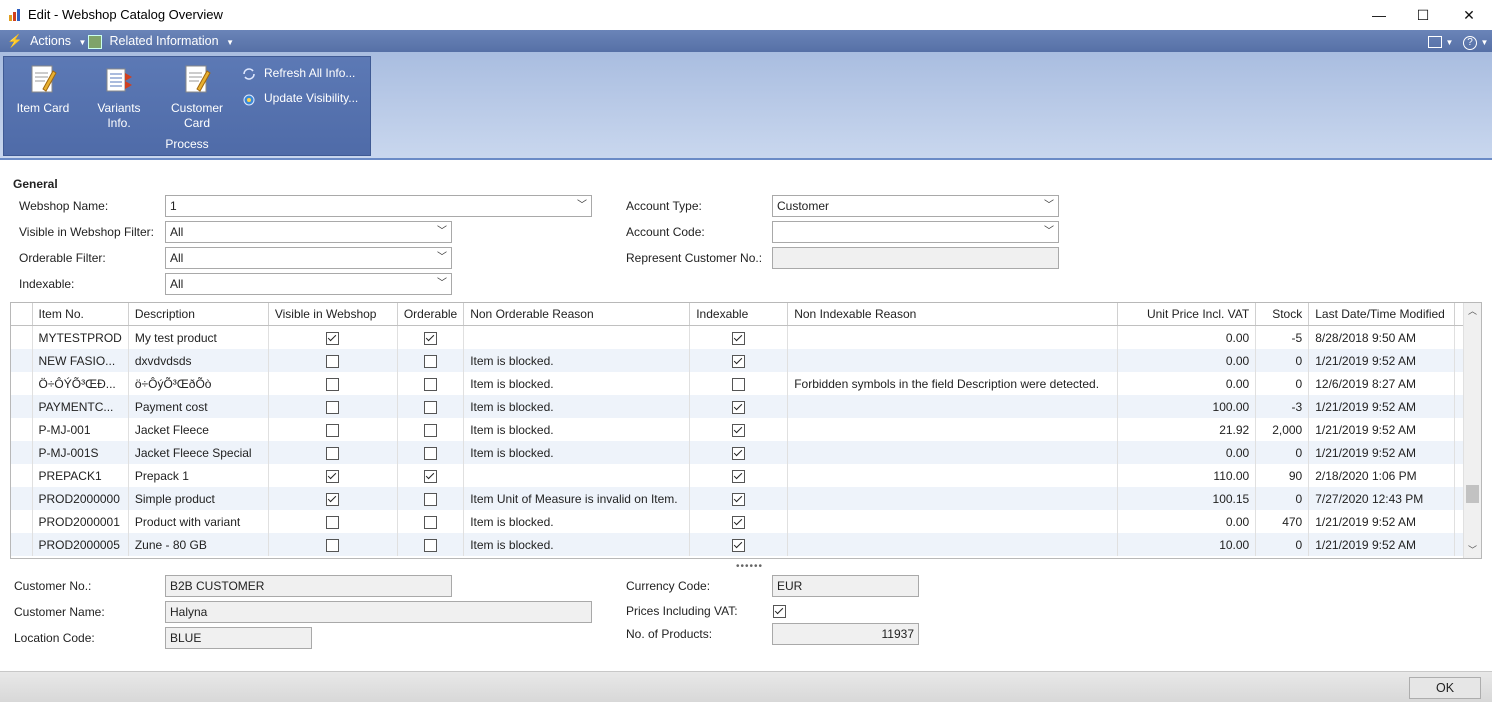 The image size is (1492, 702). Describe the element at coordinates (1440, 41) in the screenshot. I see `layout-menu: ▼` at that location.